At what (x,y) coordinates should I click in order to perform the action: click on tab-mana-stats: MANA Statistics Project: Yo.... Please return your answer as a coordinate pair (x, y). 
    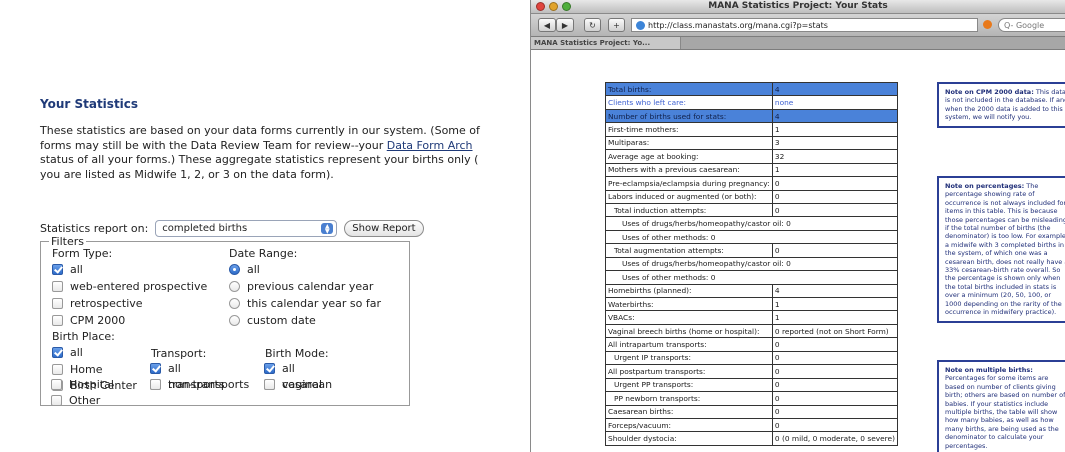
    Looking at the image, I should click on (606, 43).